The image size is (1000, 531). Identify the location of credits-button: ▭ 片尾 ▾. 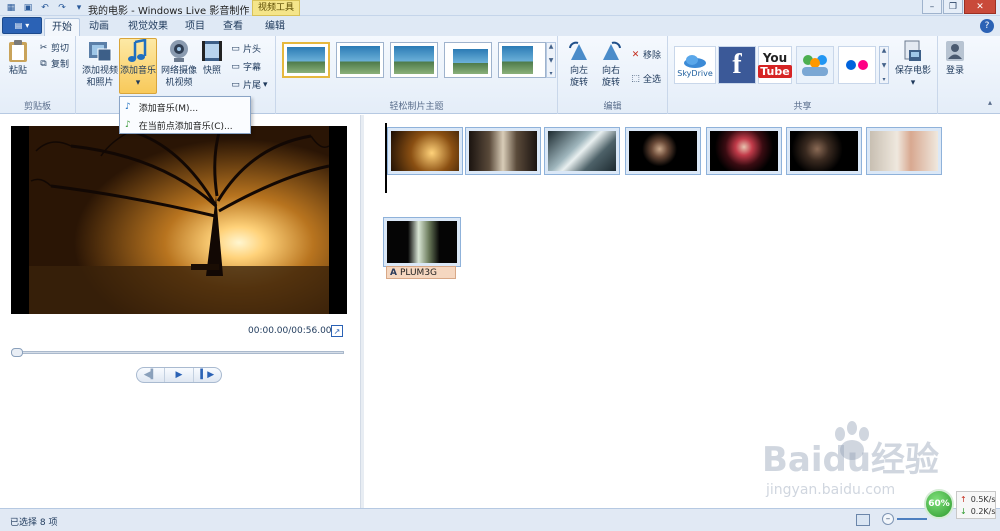
(248, 85).